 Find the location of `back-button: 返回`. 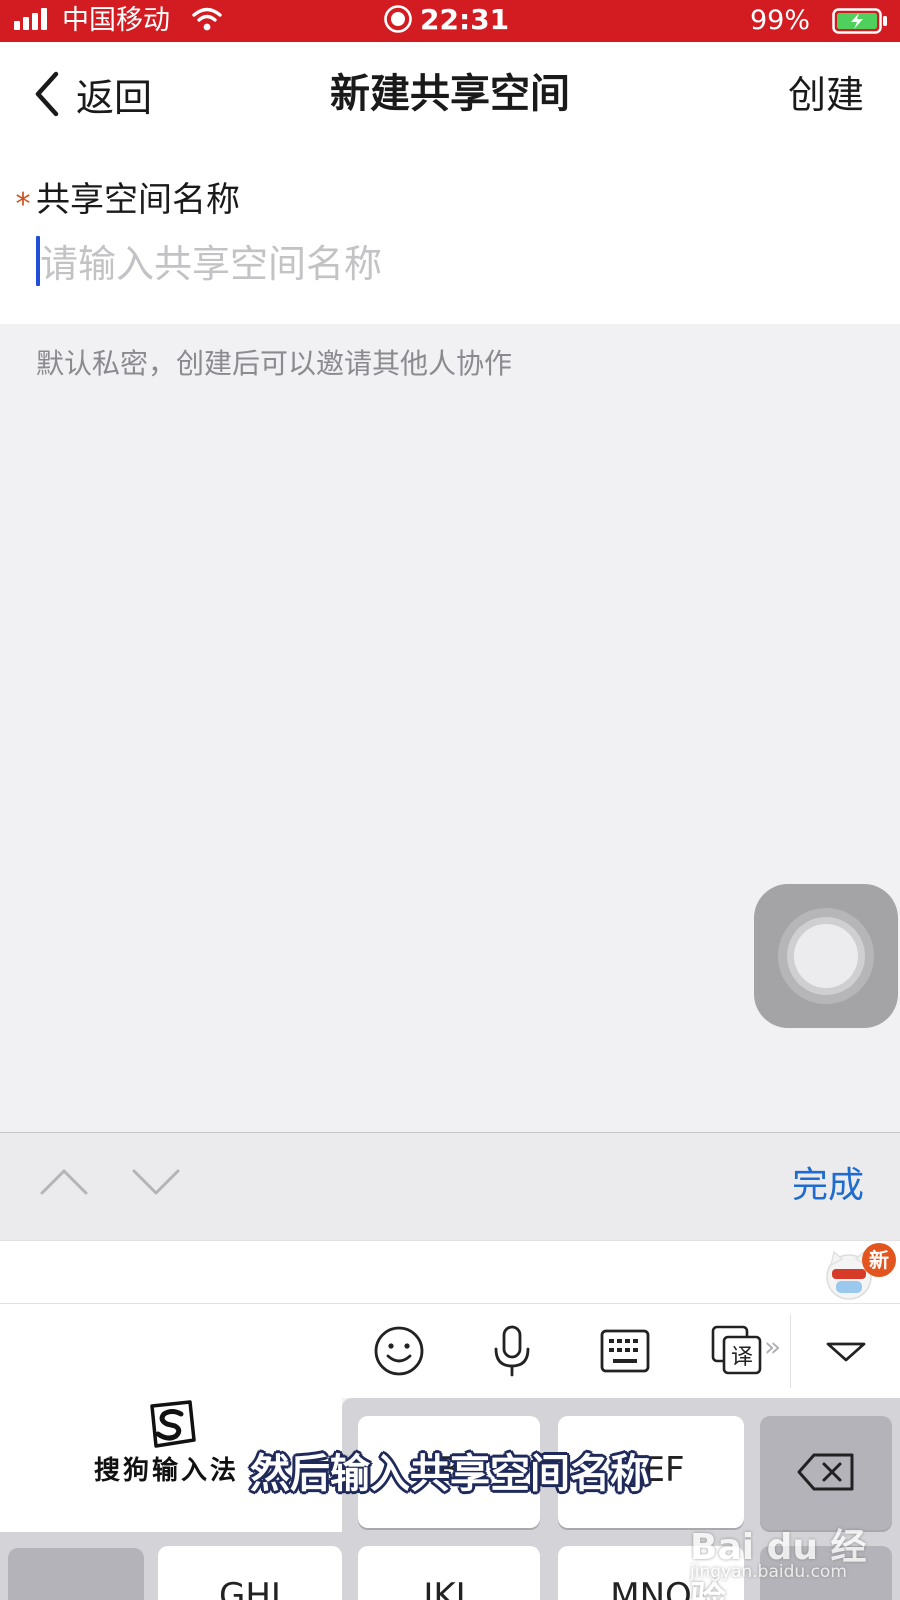

back-button: 返回 is located at coordinates (91, 94).